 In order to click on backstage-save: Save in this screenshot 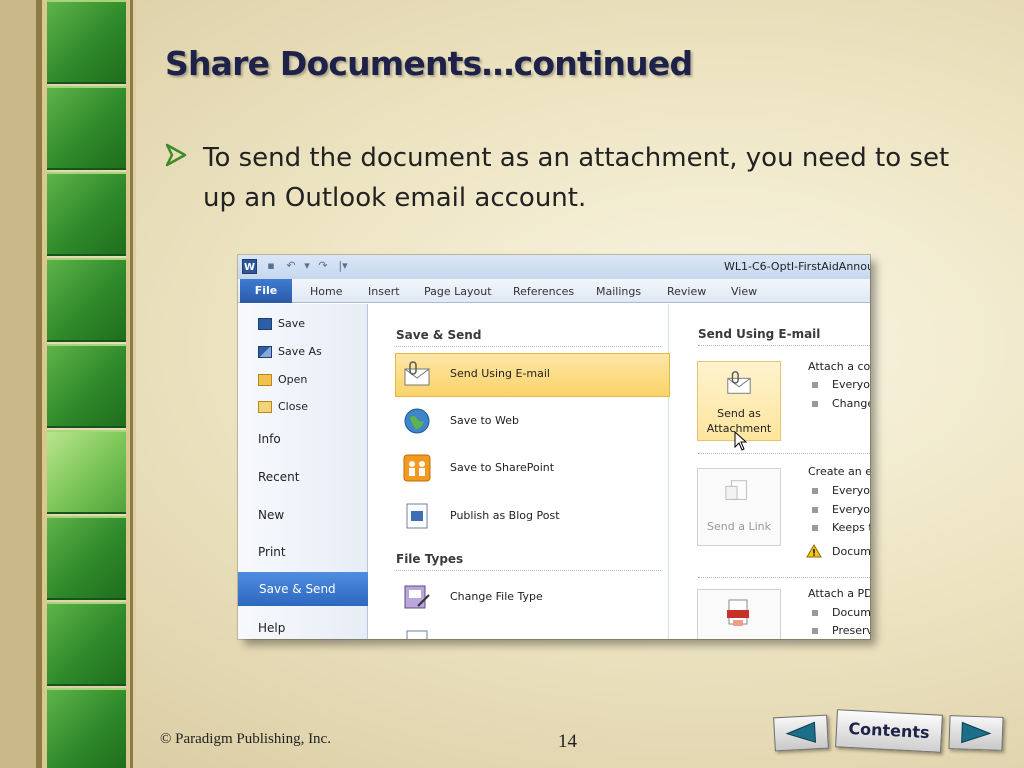, I will do `click(281, 323)`.